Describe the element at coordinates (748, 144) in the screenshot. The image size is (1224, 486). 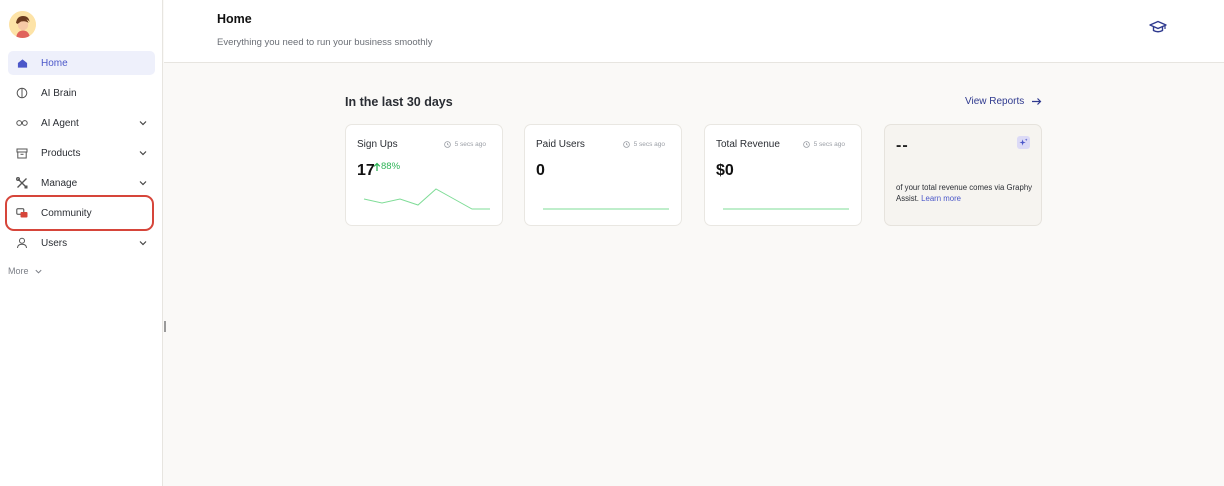
I see `card-title: Total Revenue` at that location.